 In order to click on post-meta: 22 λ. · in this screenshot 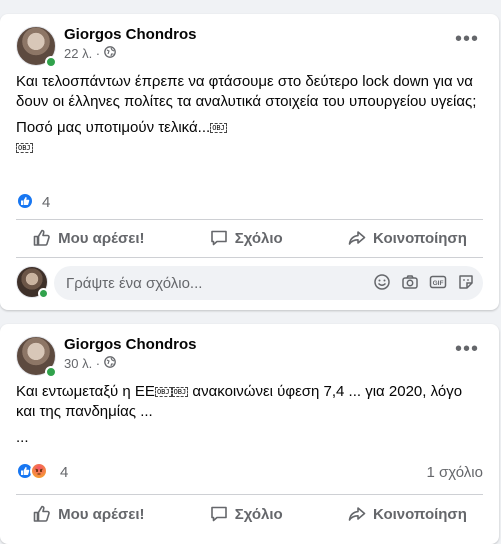, I will do `click(90, 53)`.